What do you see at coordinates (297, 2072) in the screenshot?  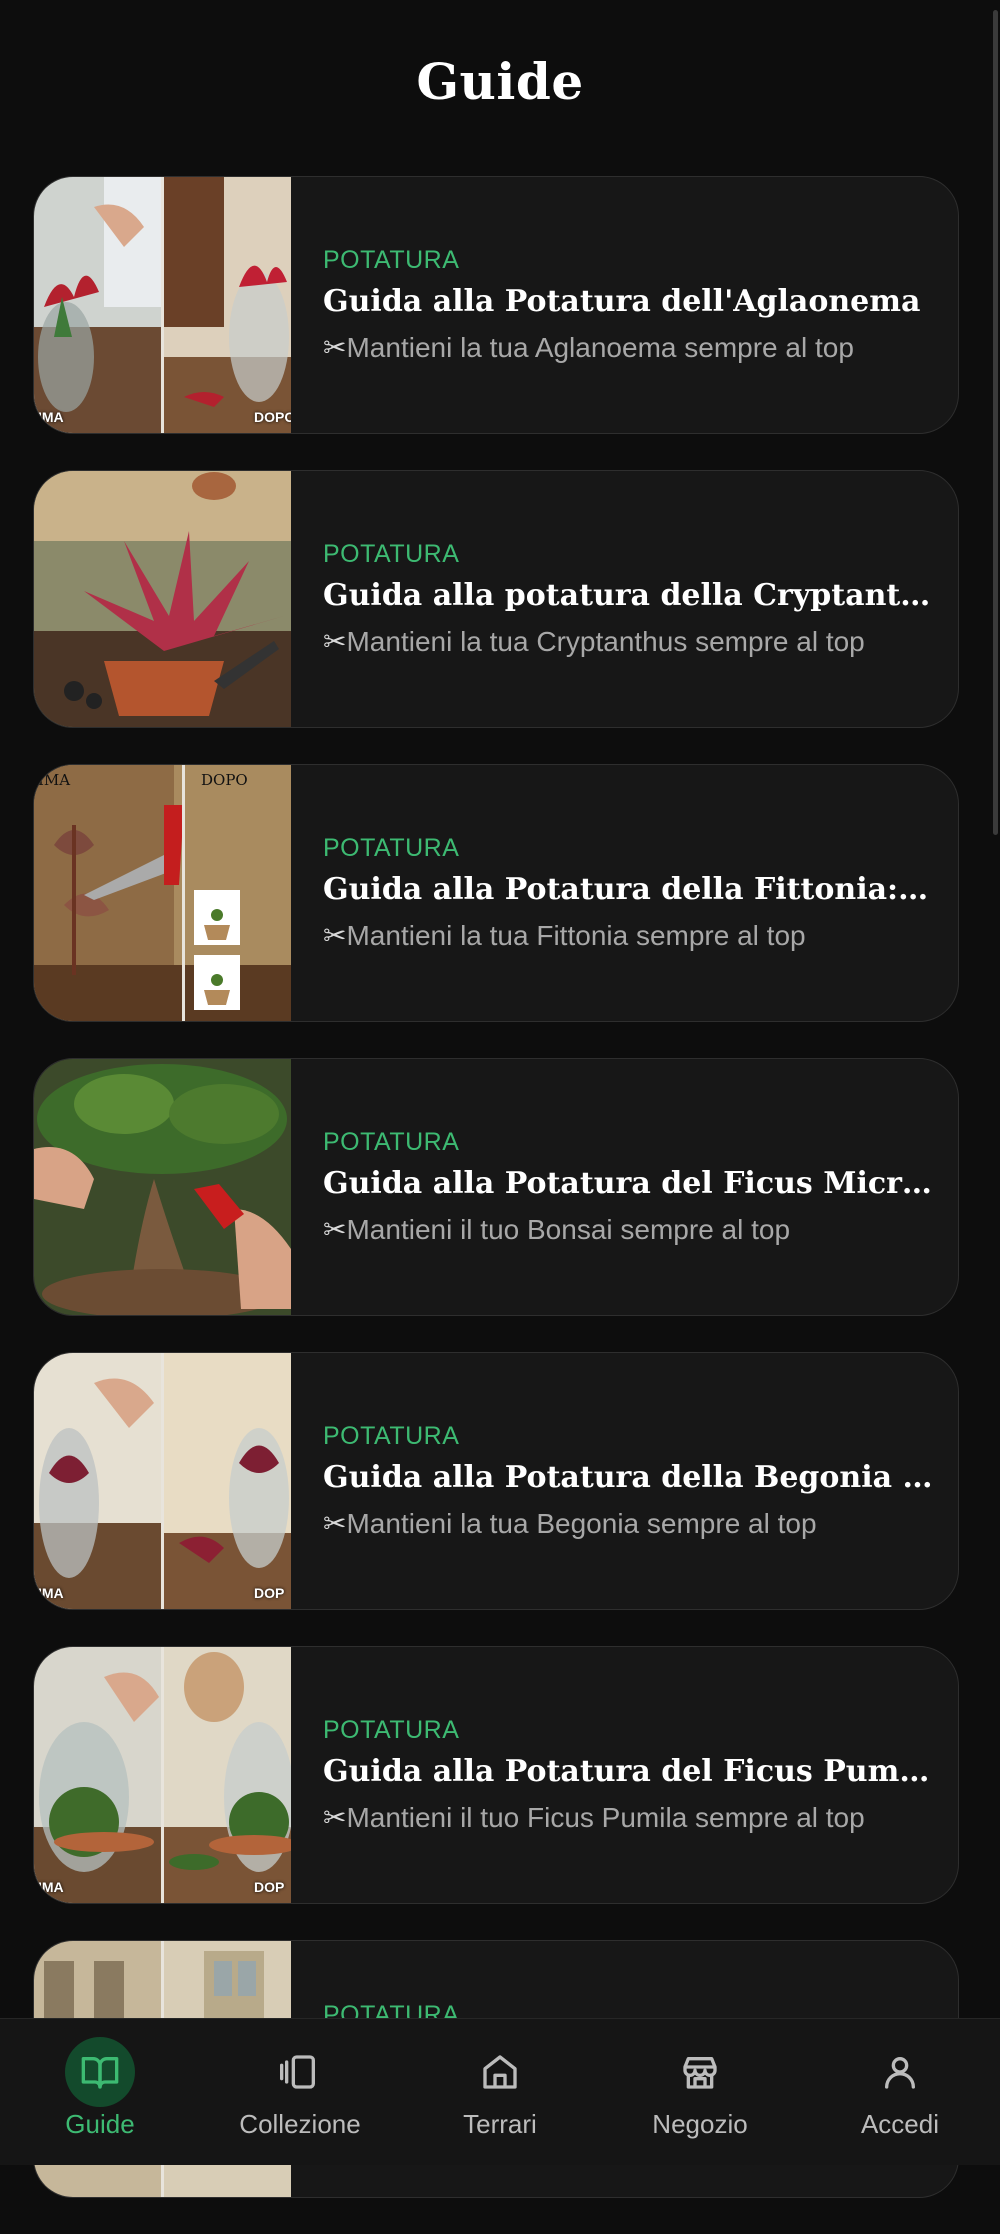 I see `collection-icon` at bounding box center [297, 2072].